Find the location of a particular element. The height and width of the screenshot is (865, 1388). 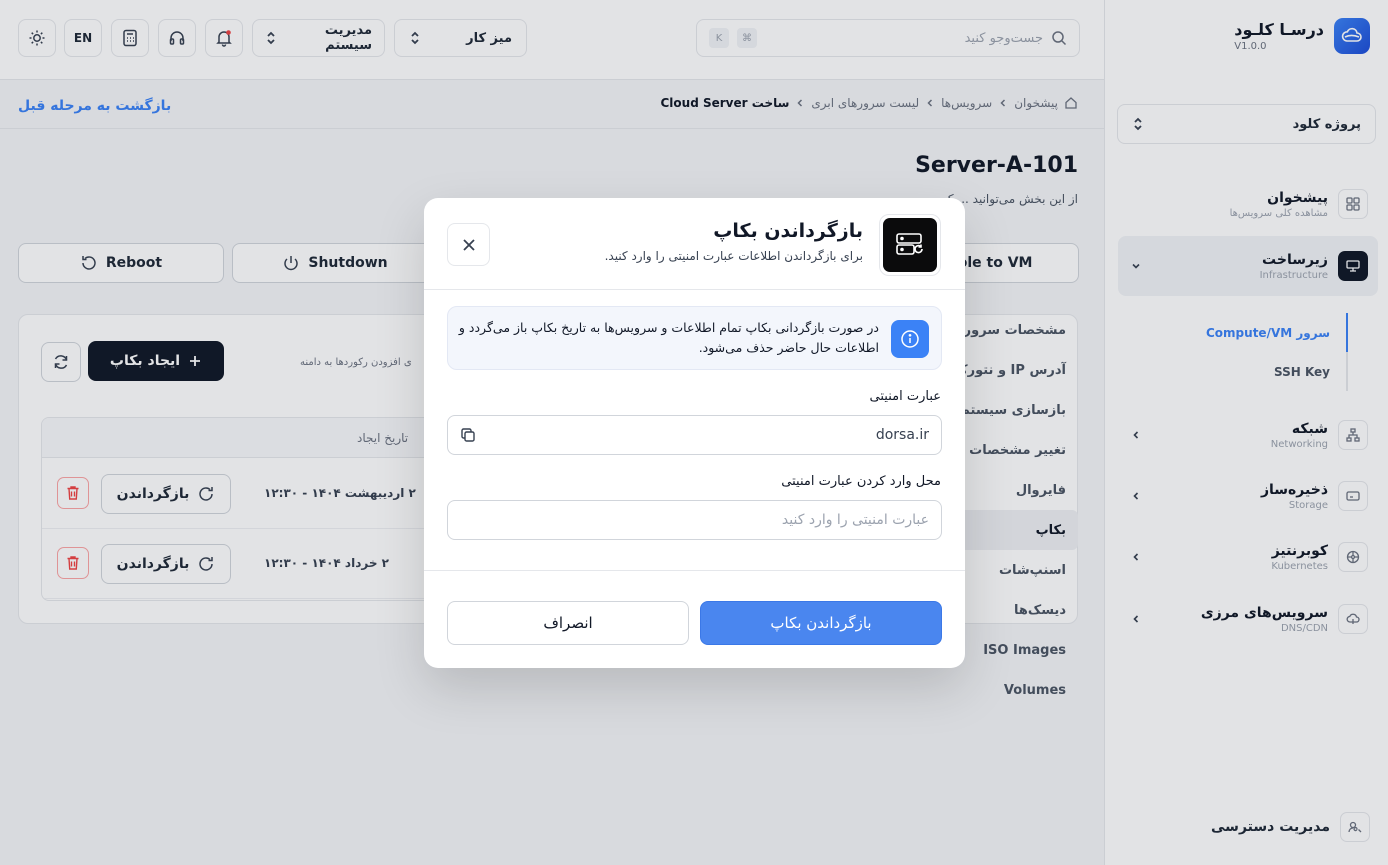

close-button is located at coordinates (468, 244).